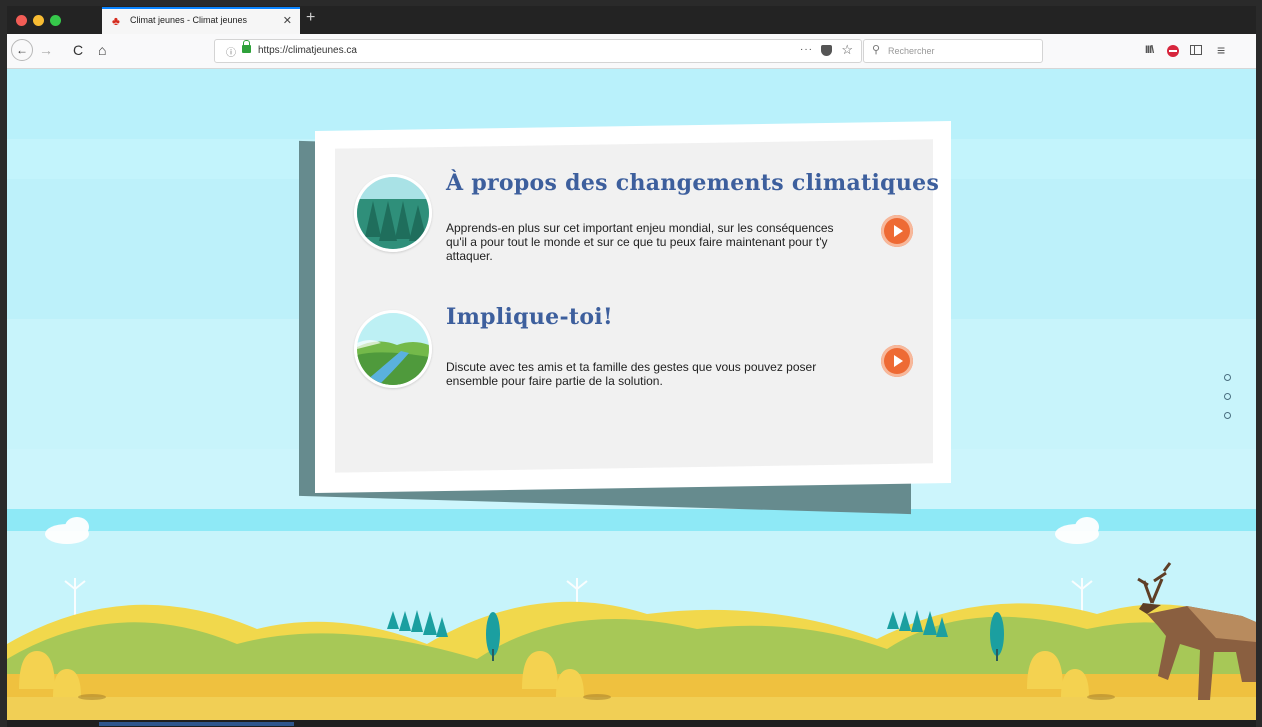  What do you see at coordinates (102, 50) in the screenshot?
I see `home-button: ⌂` at bounding box center [102, 50].